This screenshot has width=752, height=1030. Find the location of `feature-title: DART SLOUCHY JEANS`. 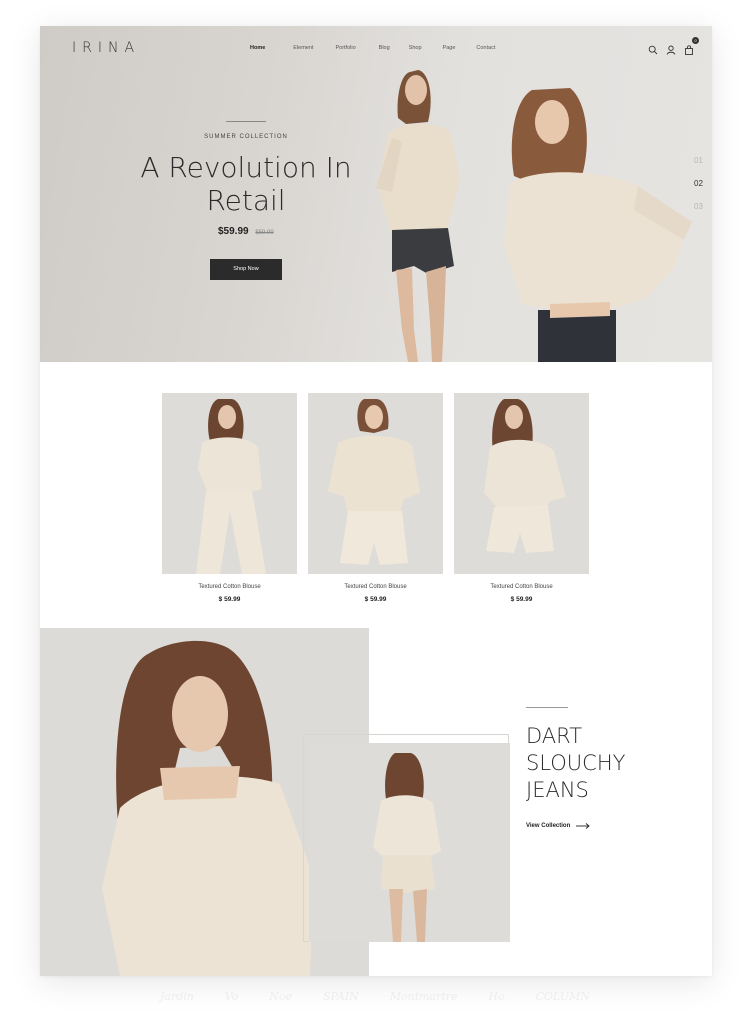

feature-title: DART SLOUCHY JEANS is located at coordinates (596, 763).